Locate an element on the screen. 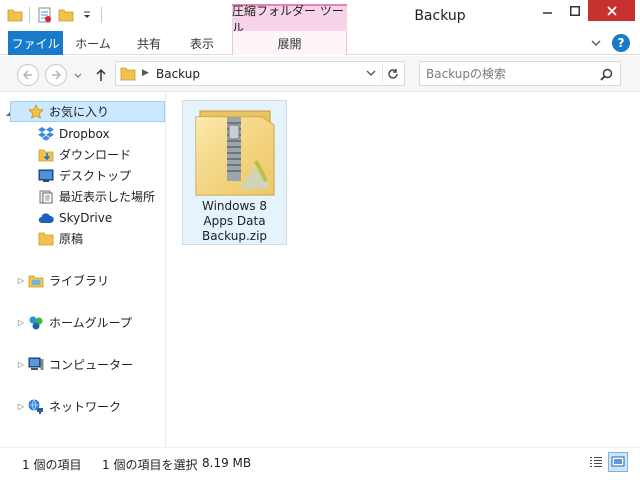  dropbox-icon is located at coordinates (45, 133).